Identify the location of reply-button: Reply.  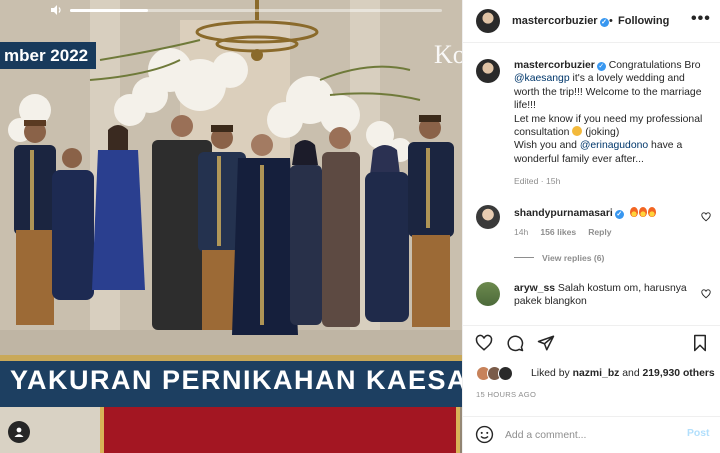
(599, 232).